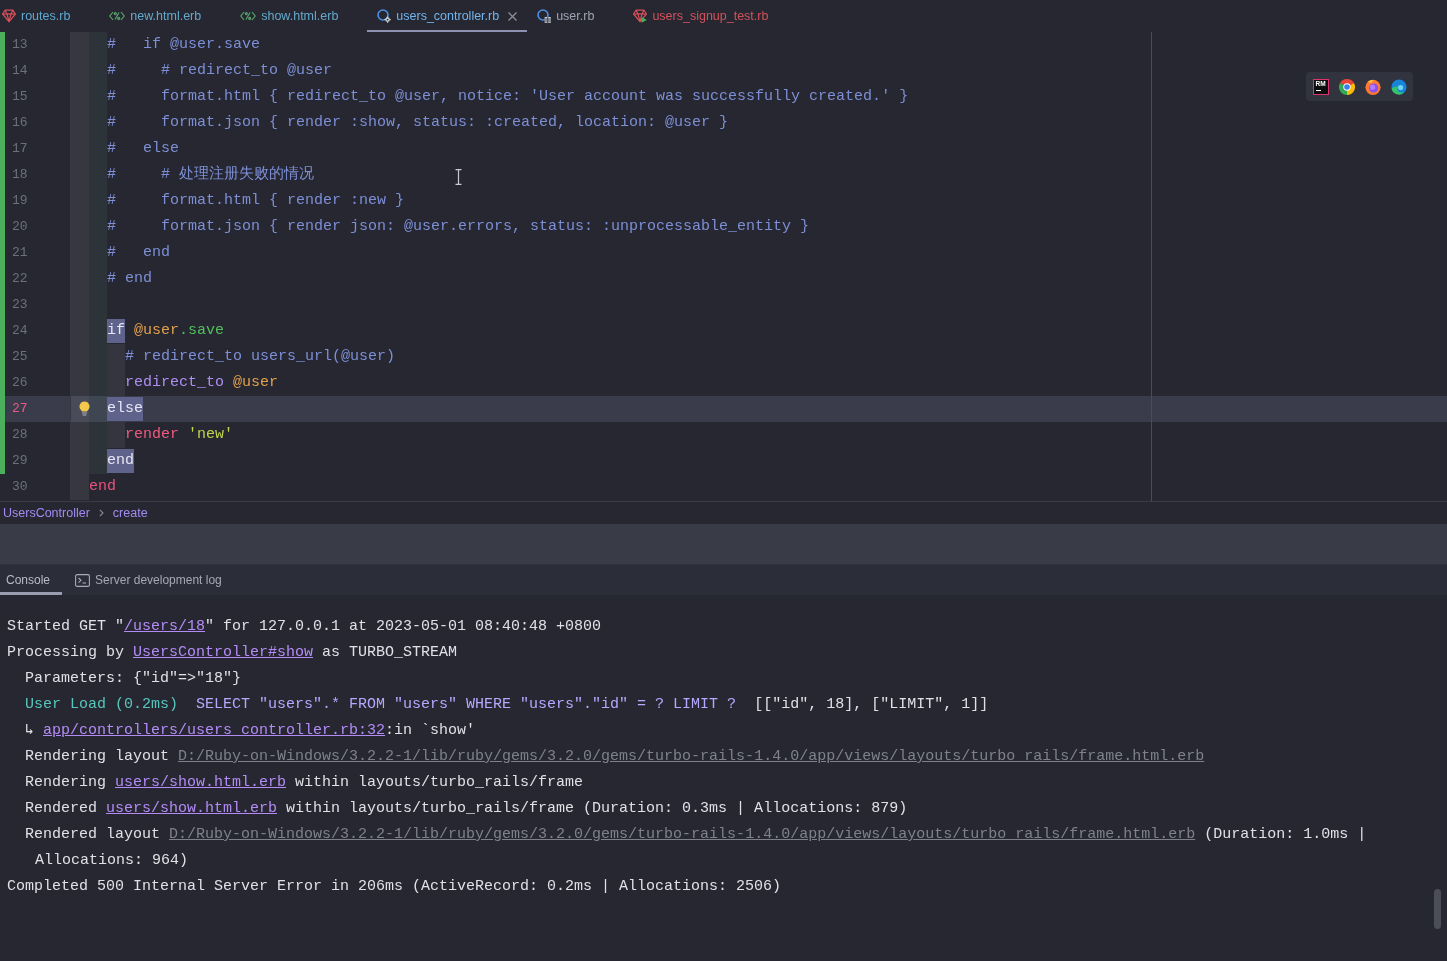 The height and width of the screenshot is (961, 1447). I want to click on log-line: Rendering users/show.html.erb within layouts/turbo_rails/frame, so click(304, 783).